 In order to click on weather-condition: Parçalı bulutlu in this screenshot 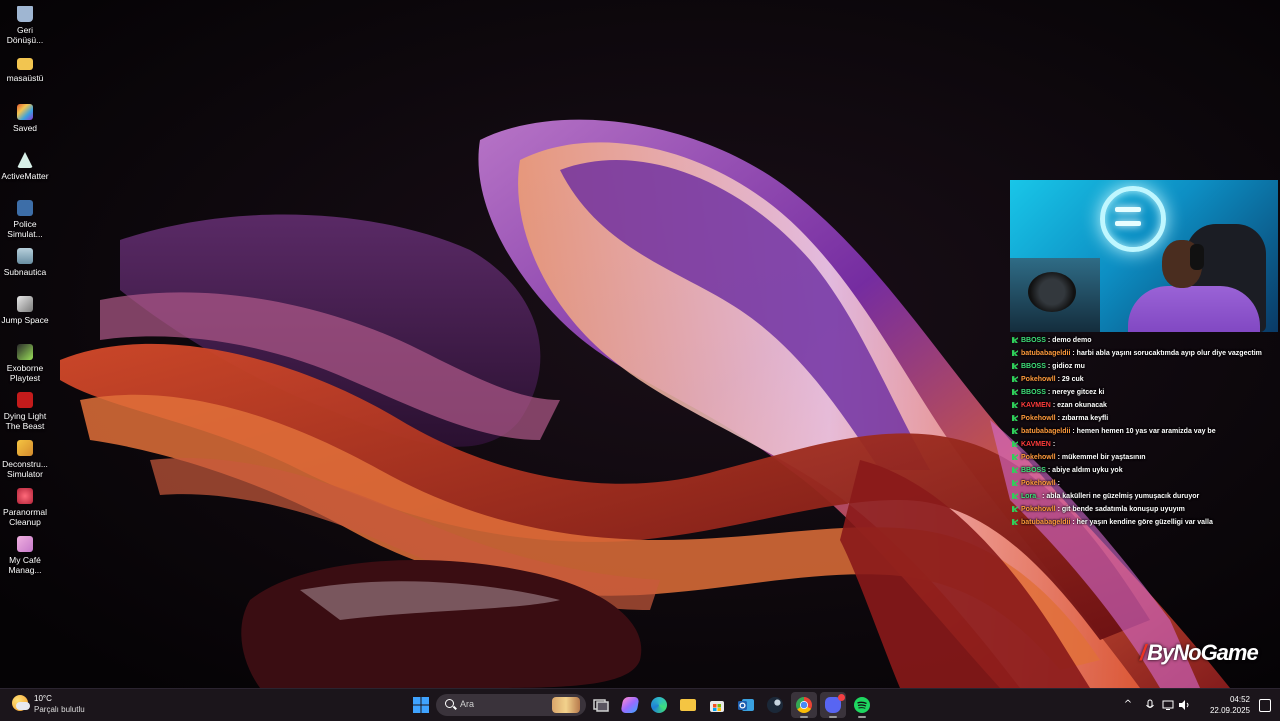, I will do `click(59, 709)`.